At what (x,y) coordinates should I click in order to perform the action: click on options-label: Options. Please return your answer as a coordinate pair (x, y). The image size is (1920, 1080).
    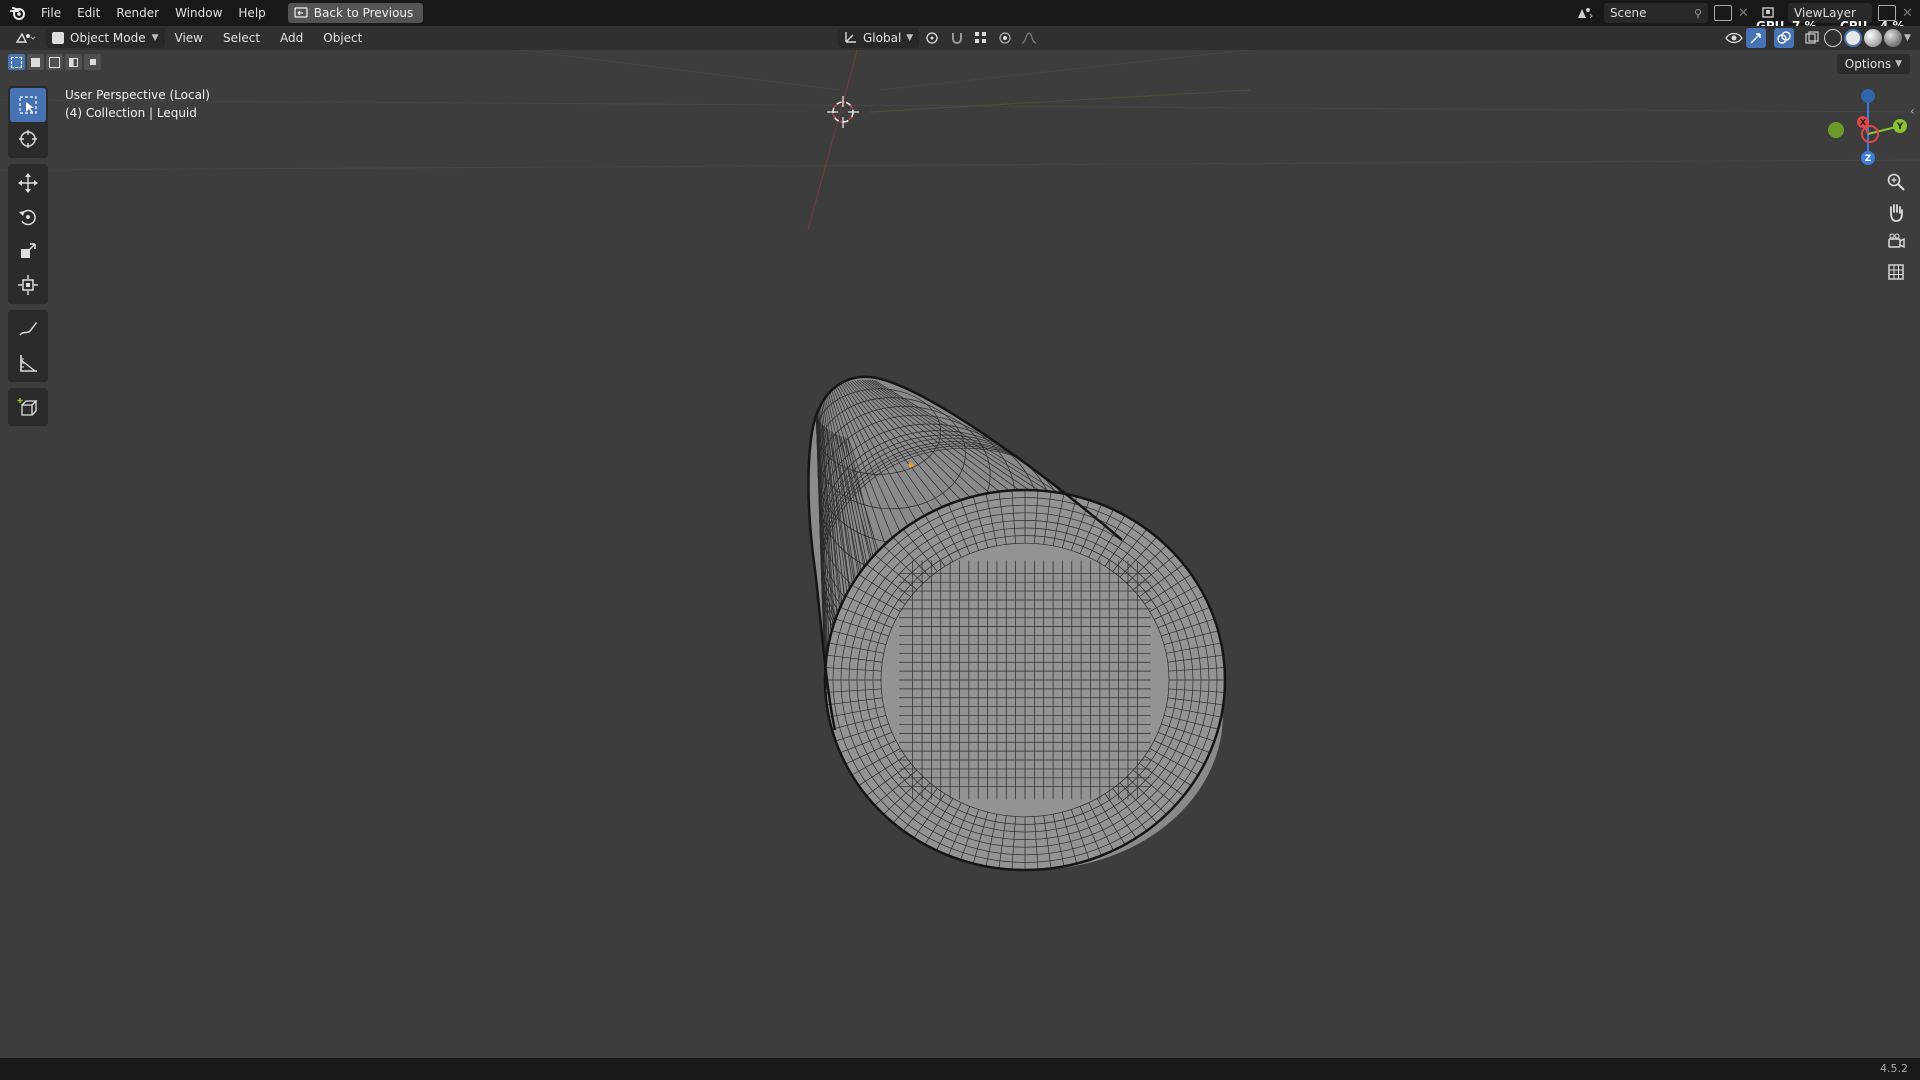
    Looking at the image, I should click on (1868, 64).